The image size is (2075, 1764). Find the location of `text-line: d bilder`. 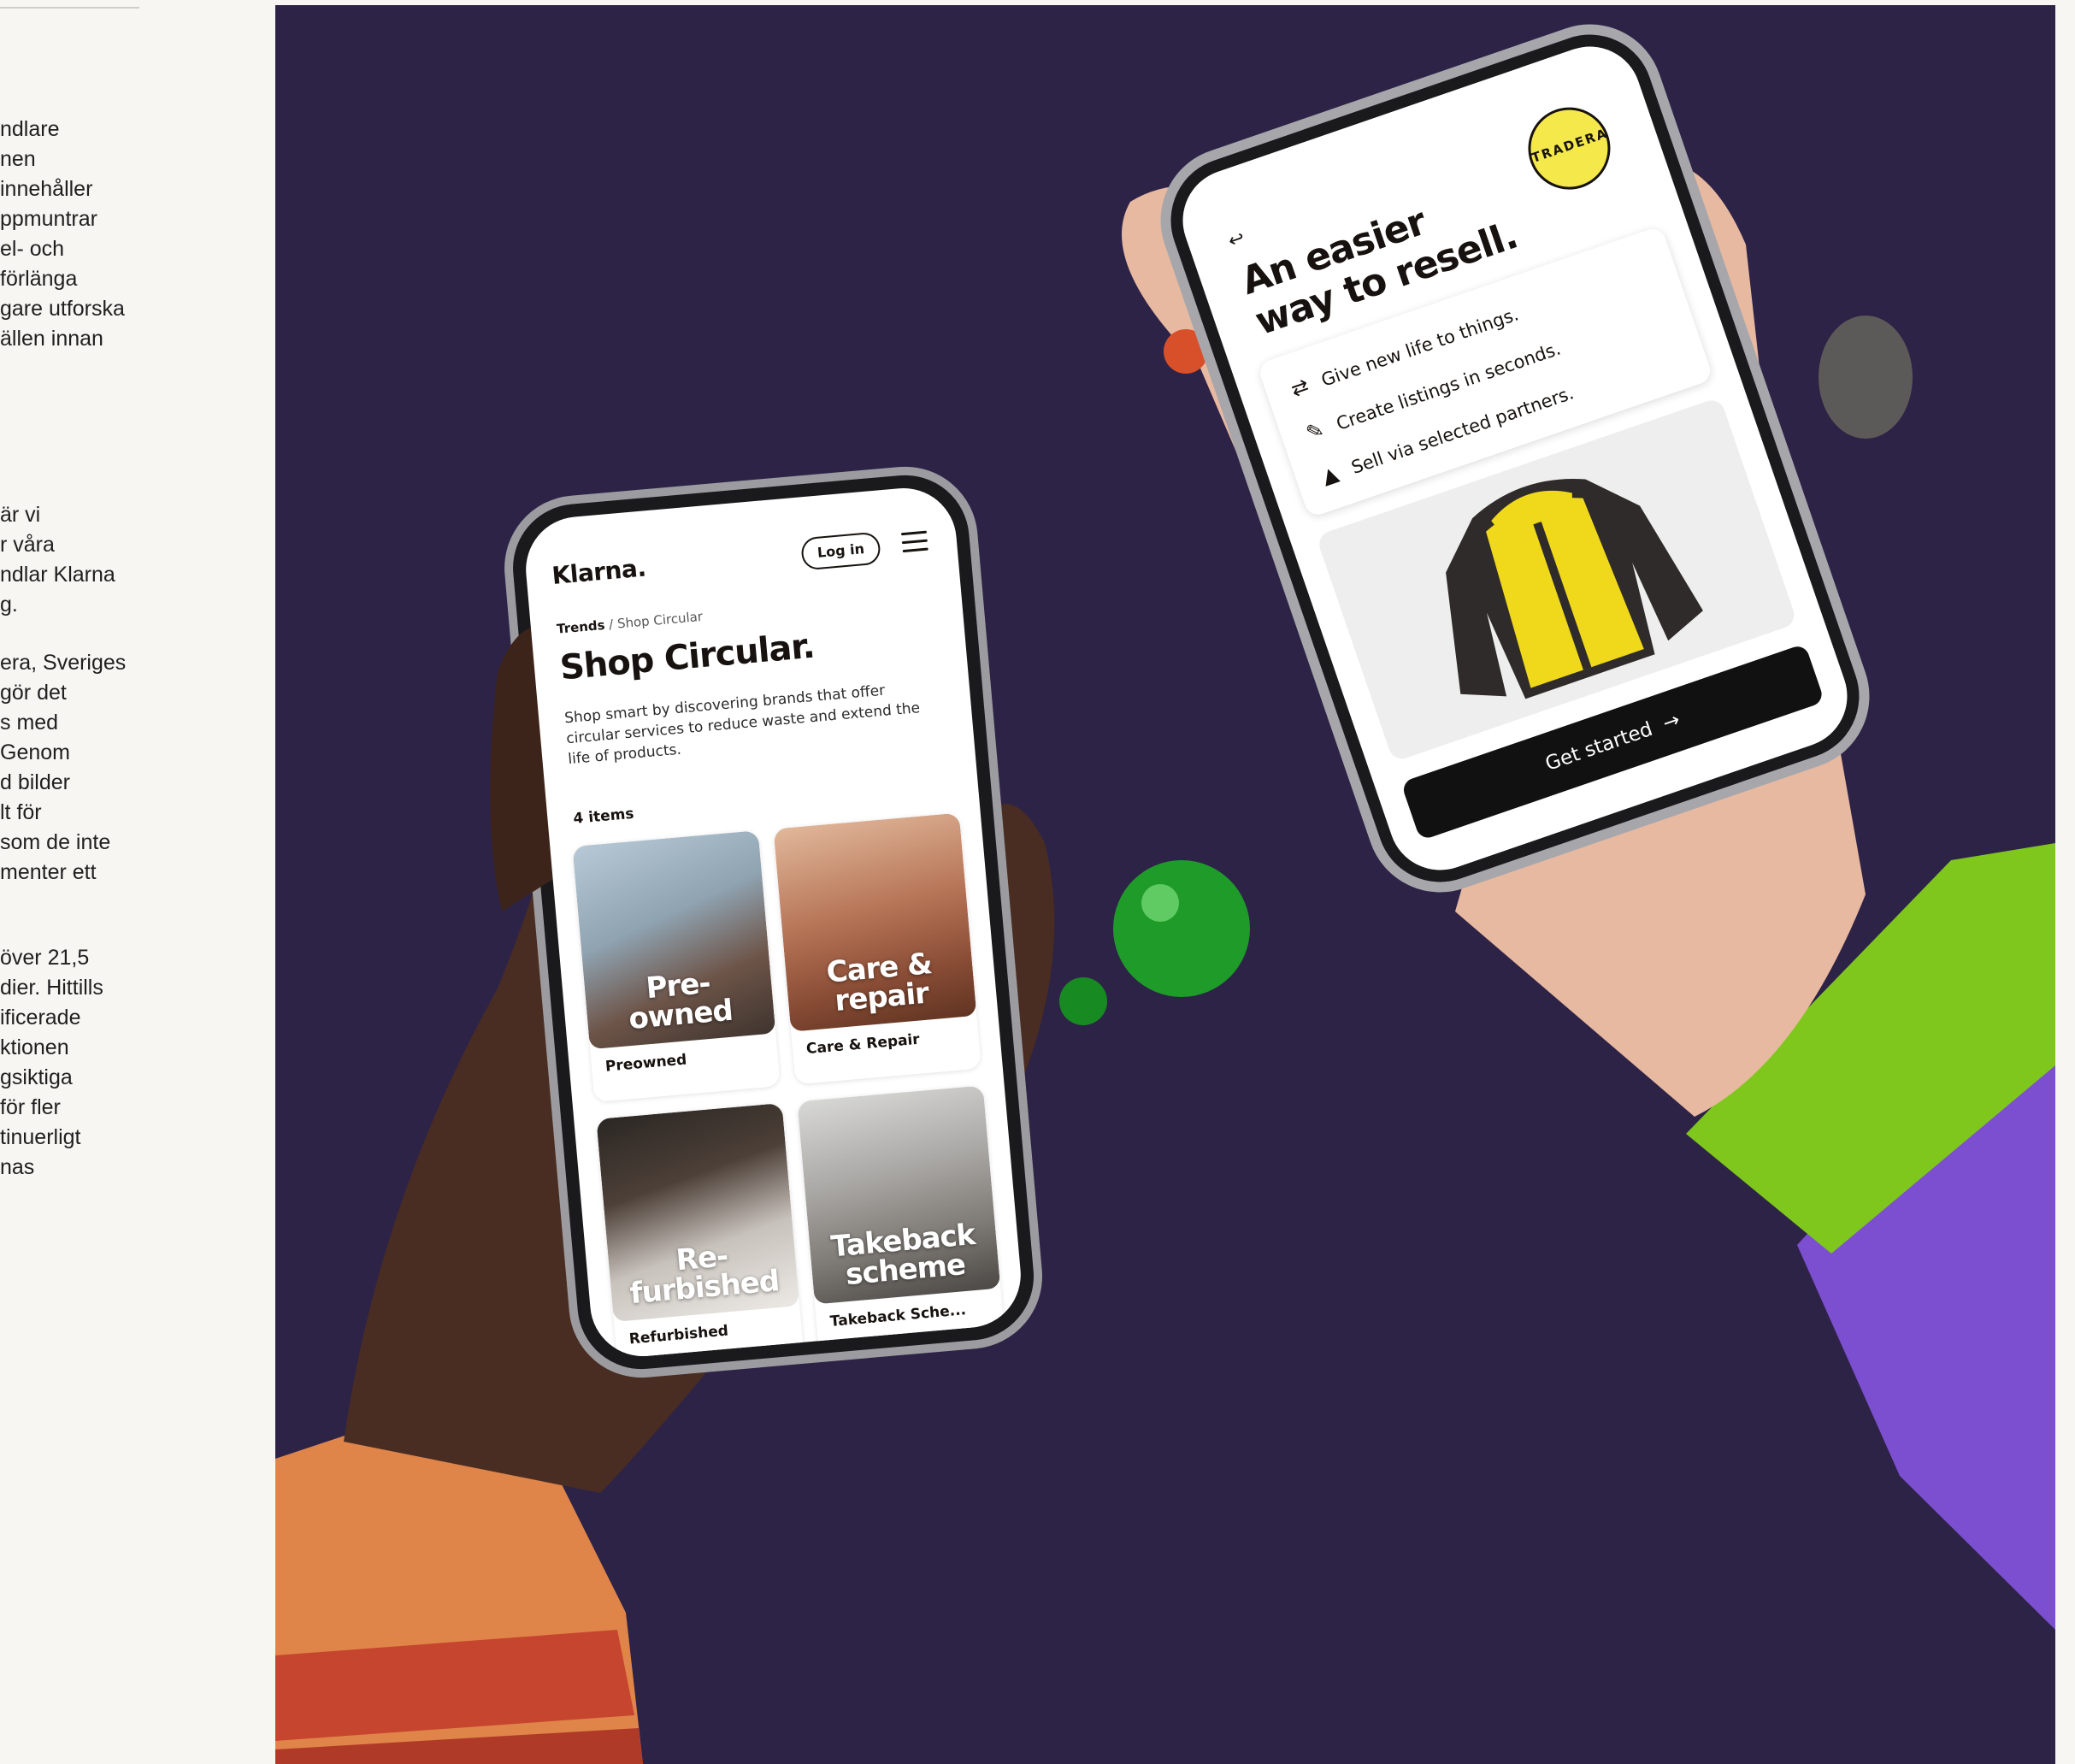

text-line: d bilder is located at coordinates (35, 782).